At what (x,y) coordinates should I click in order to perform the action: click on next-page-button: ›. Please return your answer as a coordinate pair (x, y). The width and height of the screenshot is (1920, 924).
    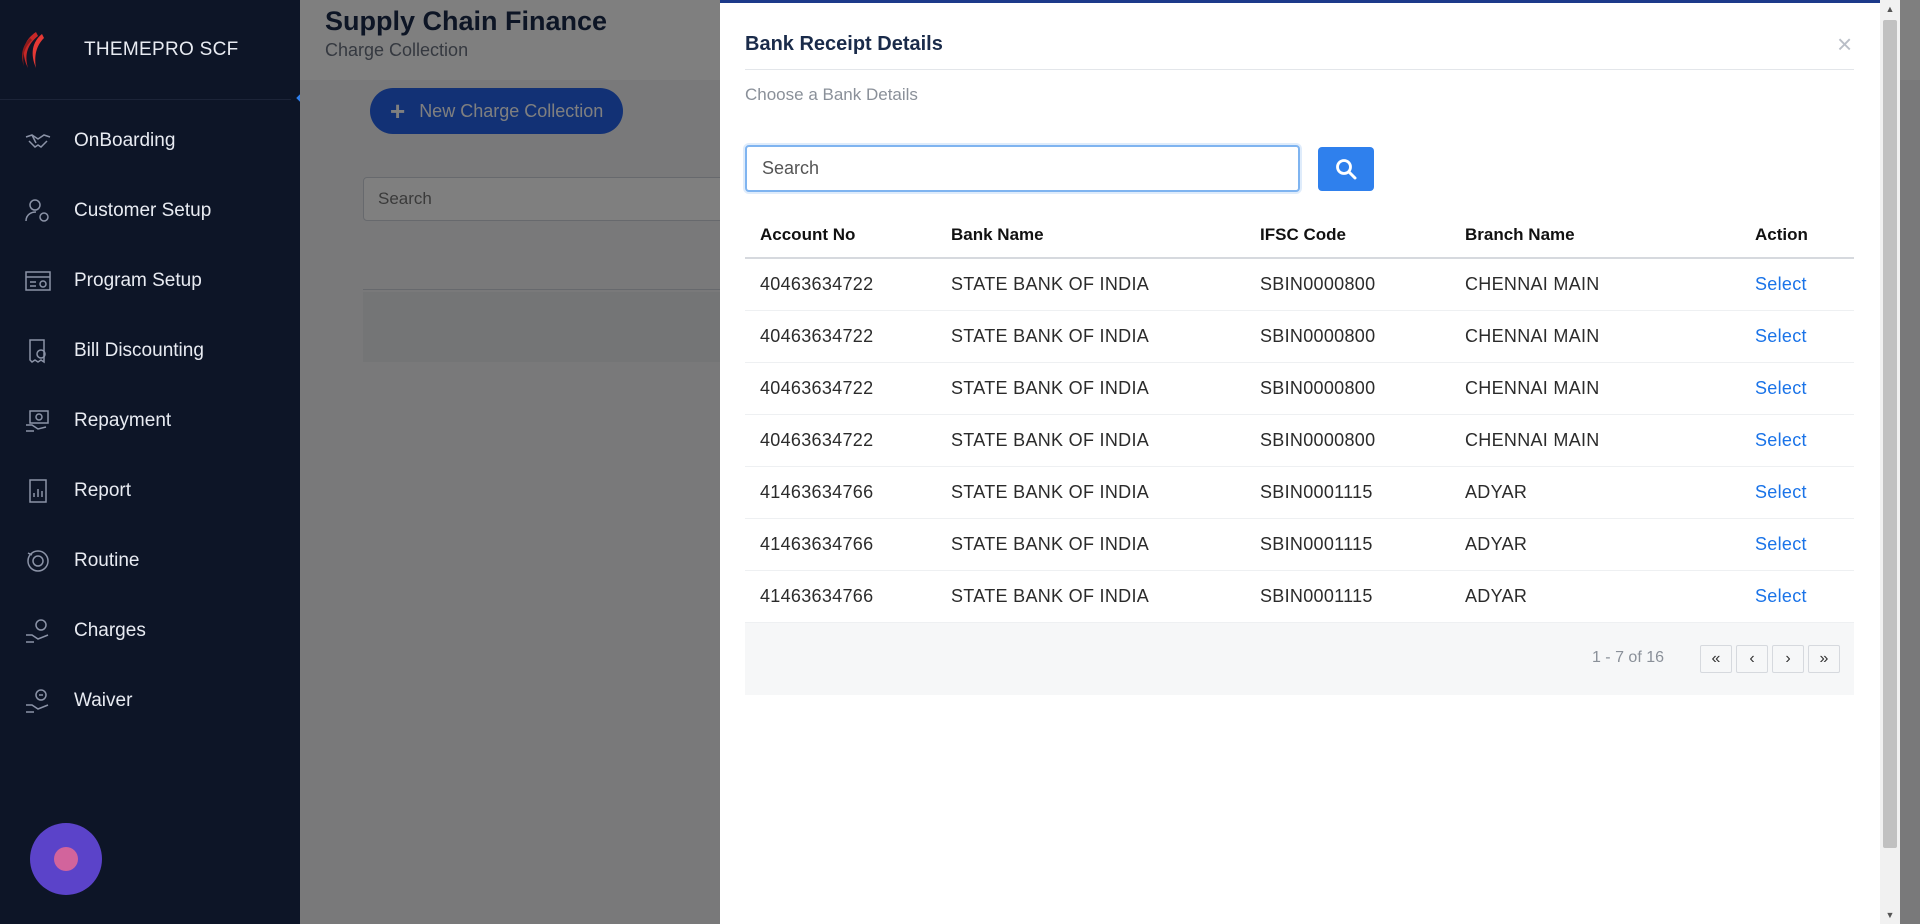
    Looking at the image, I should click on (1788, 659).